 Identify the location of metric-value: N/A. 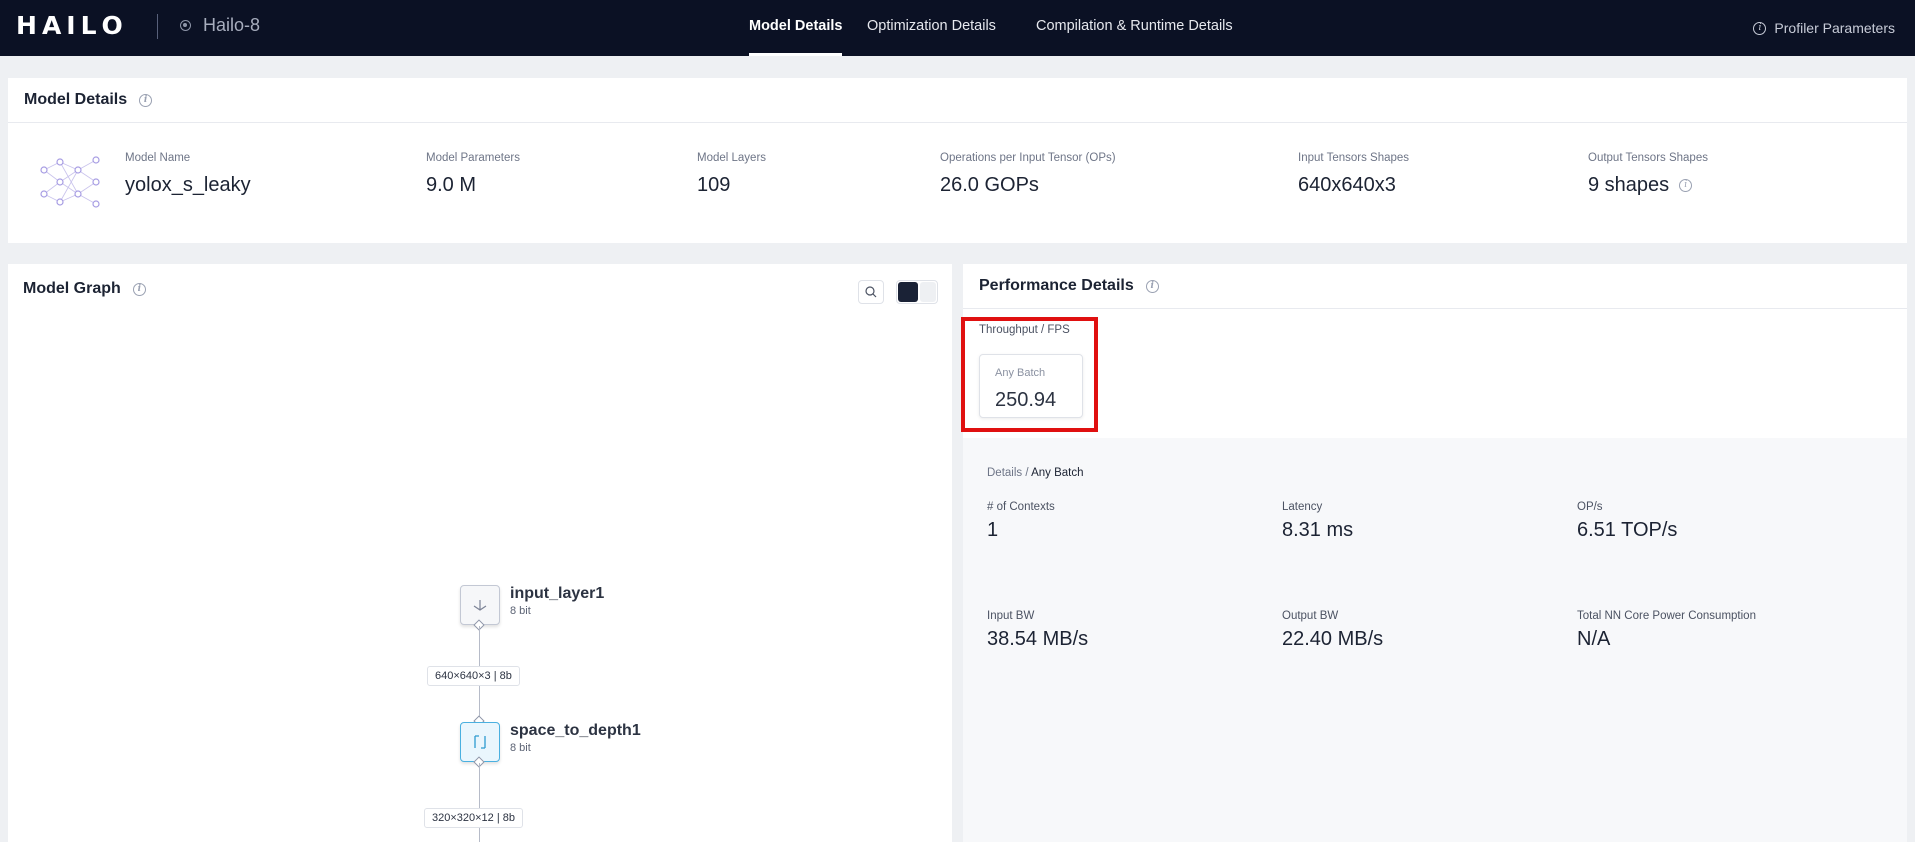
(1594, 639).